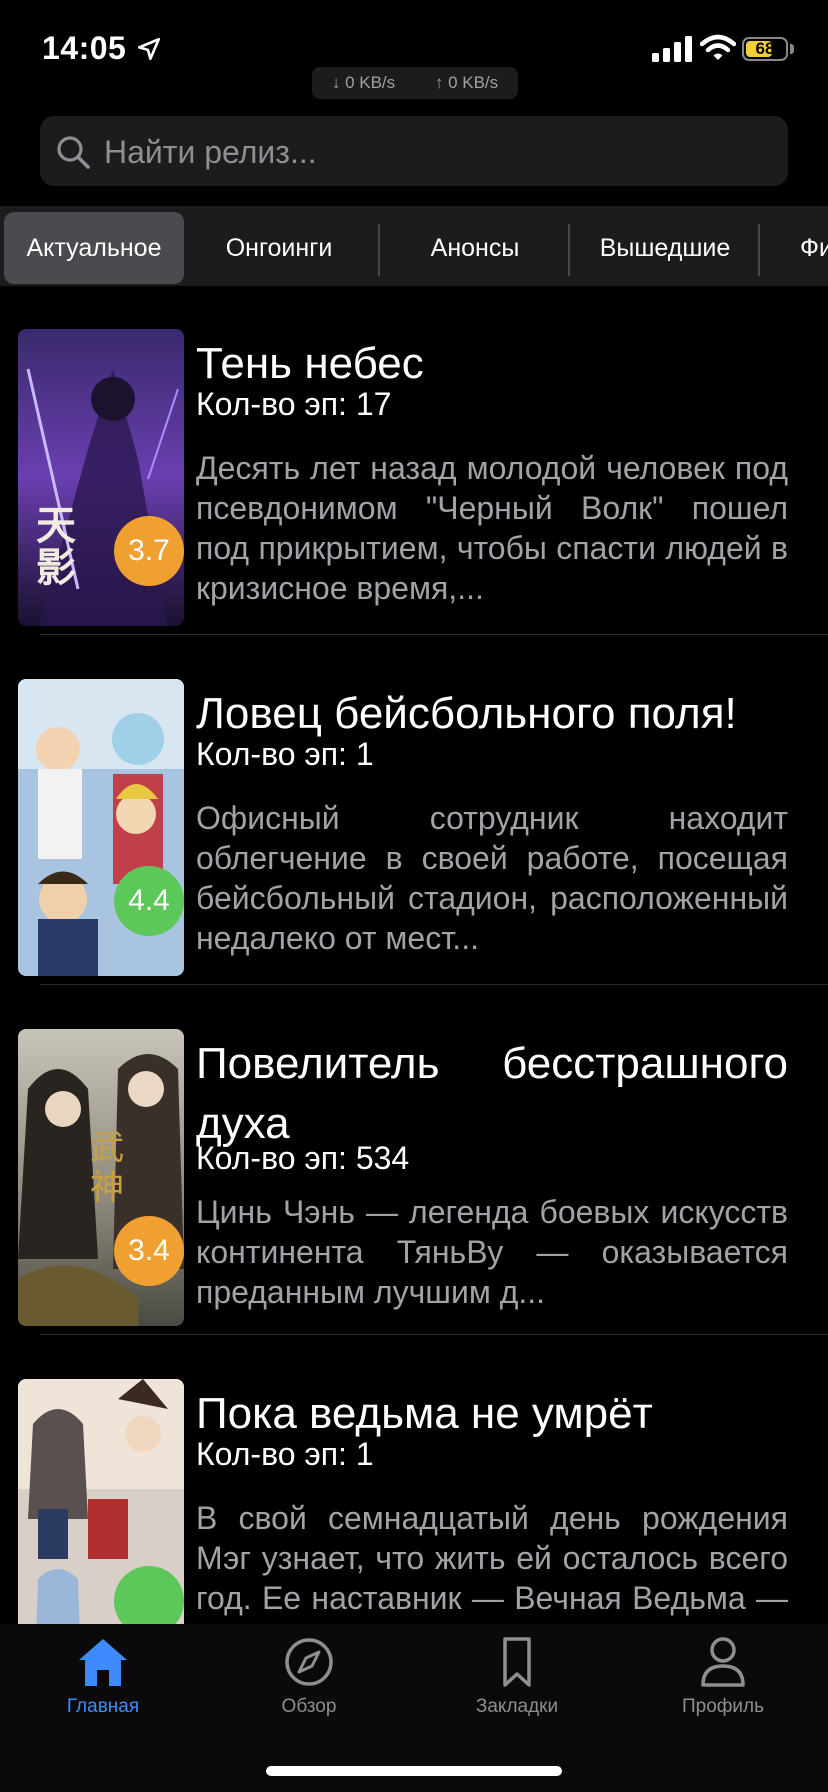 The width and height of the screenshot is (828, 1792). I want to click on release-title: Повелитель бесстрашного духа, so click(492, 1093).